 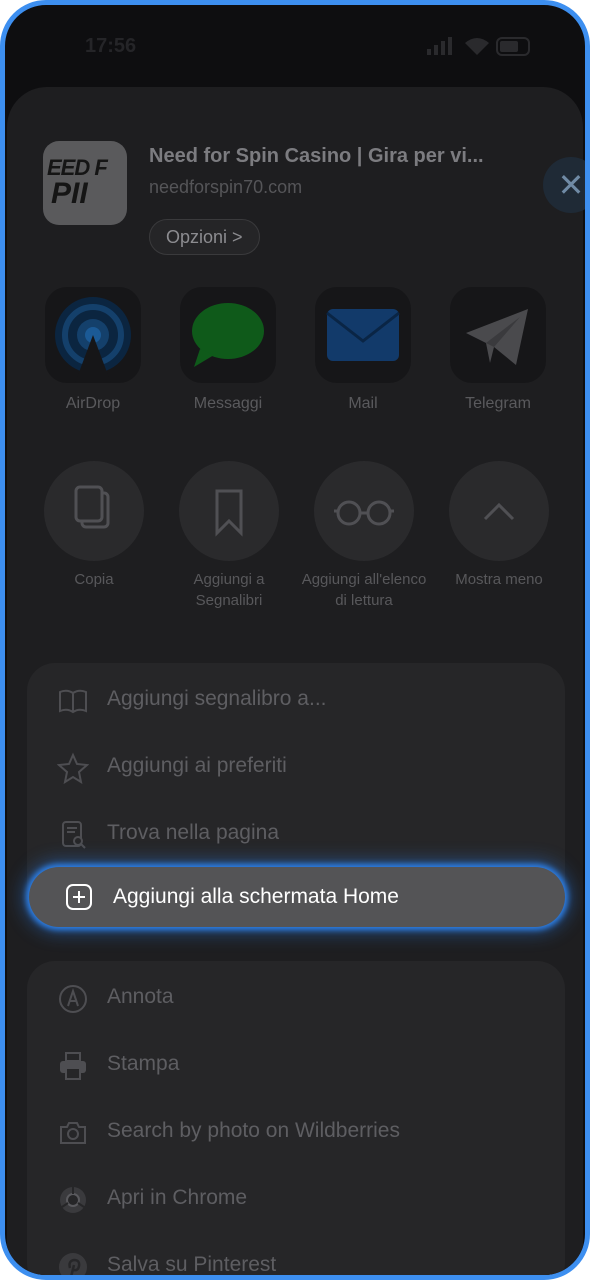 I want to click on action-add-bookmark: Aggiungi a Segnalibri, so click(x=229, y=536).